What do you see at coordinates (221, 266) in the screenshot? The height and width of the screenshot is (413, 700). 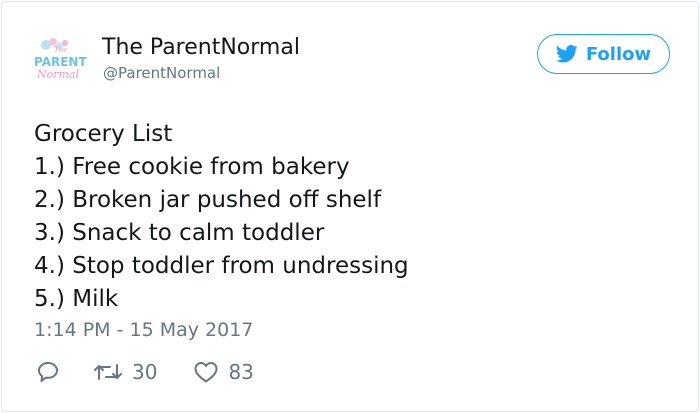 I see `tweet-line: 4.) Stop toddler from undressing` at bounding box center [221, 266].